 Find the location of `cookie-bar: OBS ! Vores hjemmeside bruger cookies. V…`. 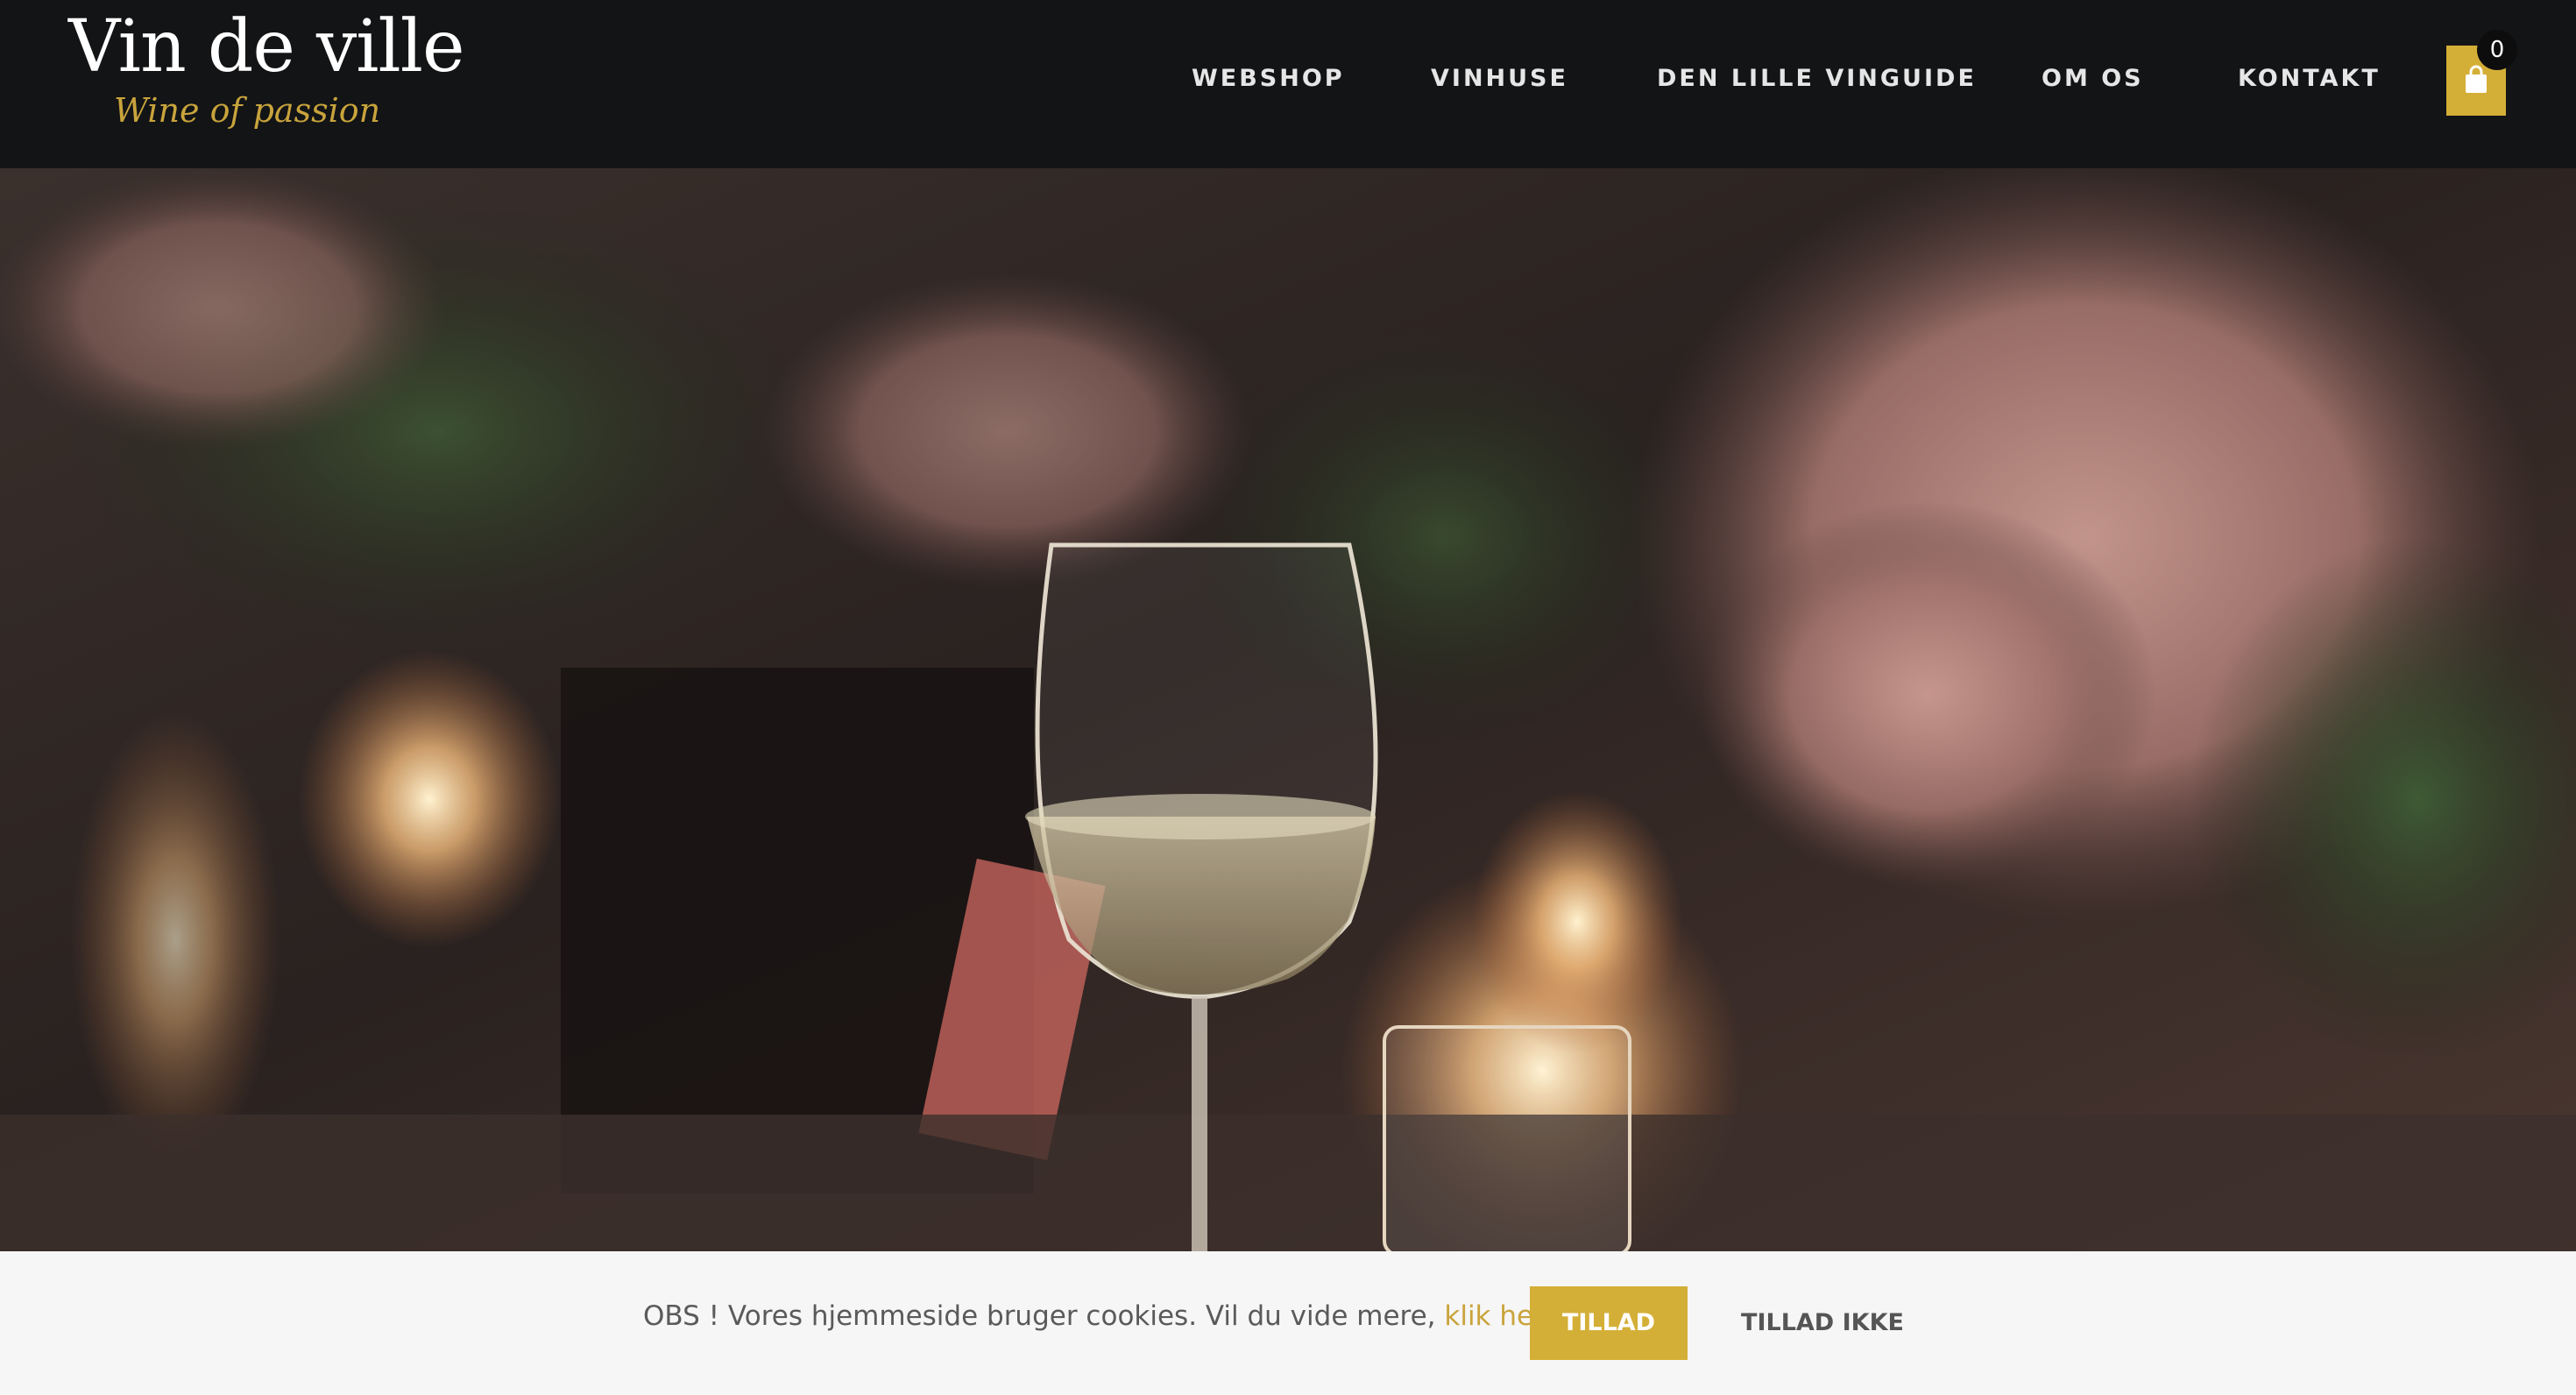

cookie-bar: OBS ! Vores hjemmeside bruger cookies. V… is located at coordinates (1288, 1323).